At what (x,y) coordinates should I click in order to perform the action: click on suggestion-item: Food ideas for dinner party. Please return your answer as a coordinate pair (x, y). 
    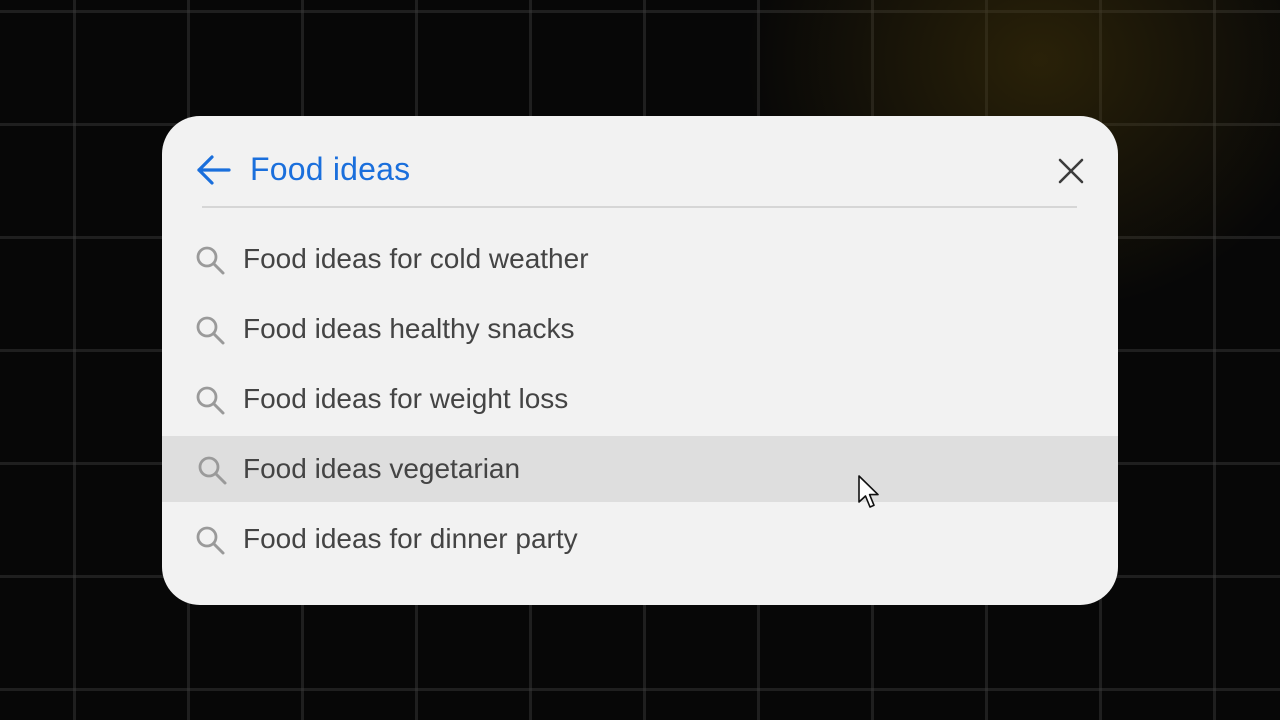
    Looking at the image, I should click on (640, 539).